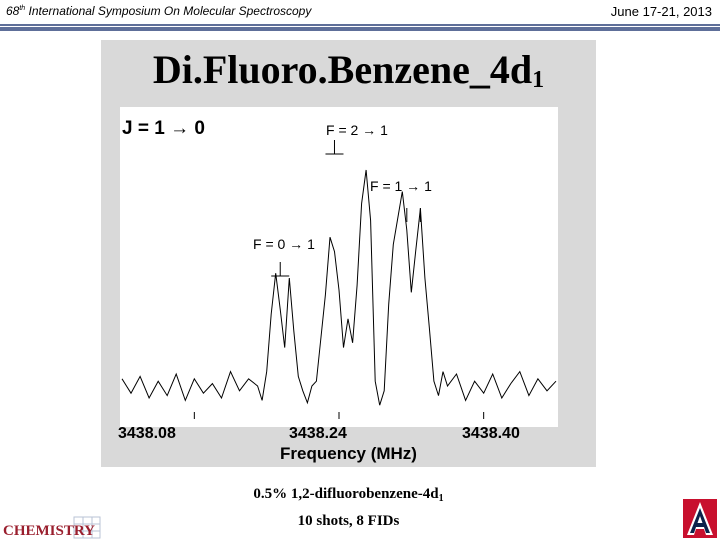 This screenshot has width=720, height=540. Describe the element at coordinates (700, 518) in the screenshot. I see `university-logo` at that location.